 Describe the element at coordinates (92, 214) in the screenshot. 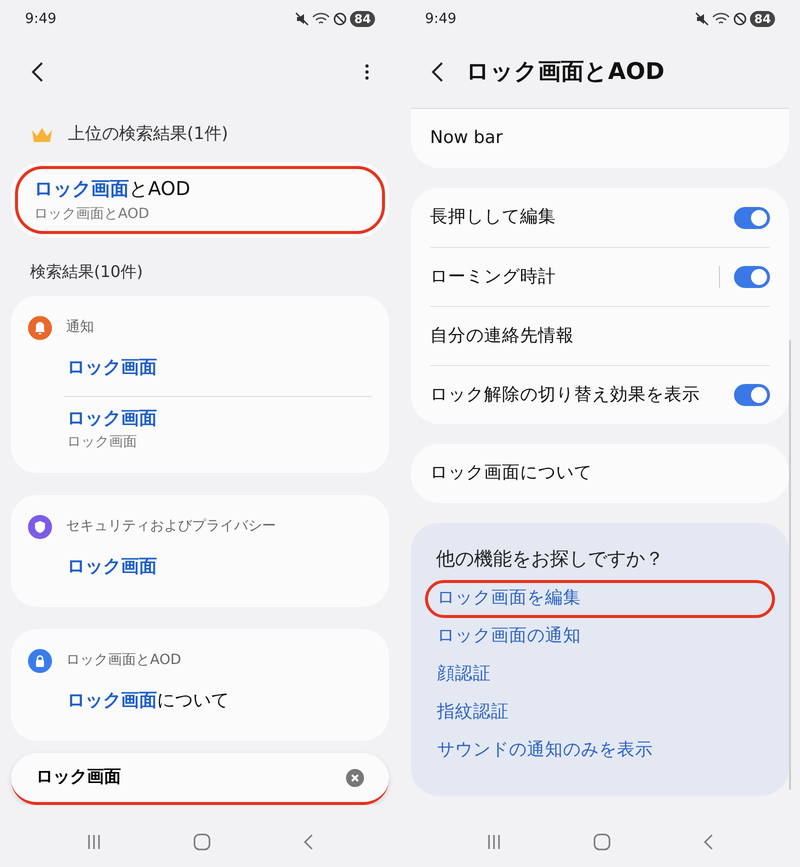

I see `result-subtitle: ロック画面とAOD` at that location.